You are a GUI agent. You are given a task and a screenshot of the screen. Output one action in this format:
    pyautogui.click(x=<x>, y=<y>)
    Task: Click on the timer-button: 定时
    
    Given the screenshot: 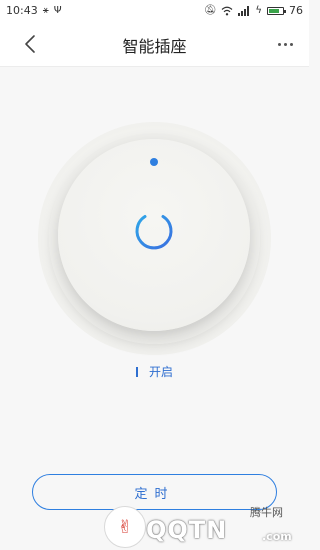 What is the action you would take?
    pyautogui.click(x=154, y=492)
    